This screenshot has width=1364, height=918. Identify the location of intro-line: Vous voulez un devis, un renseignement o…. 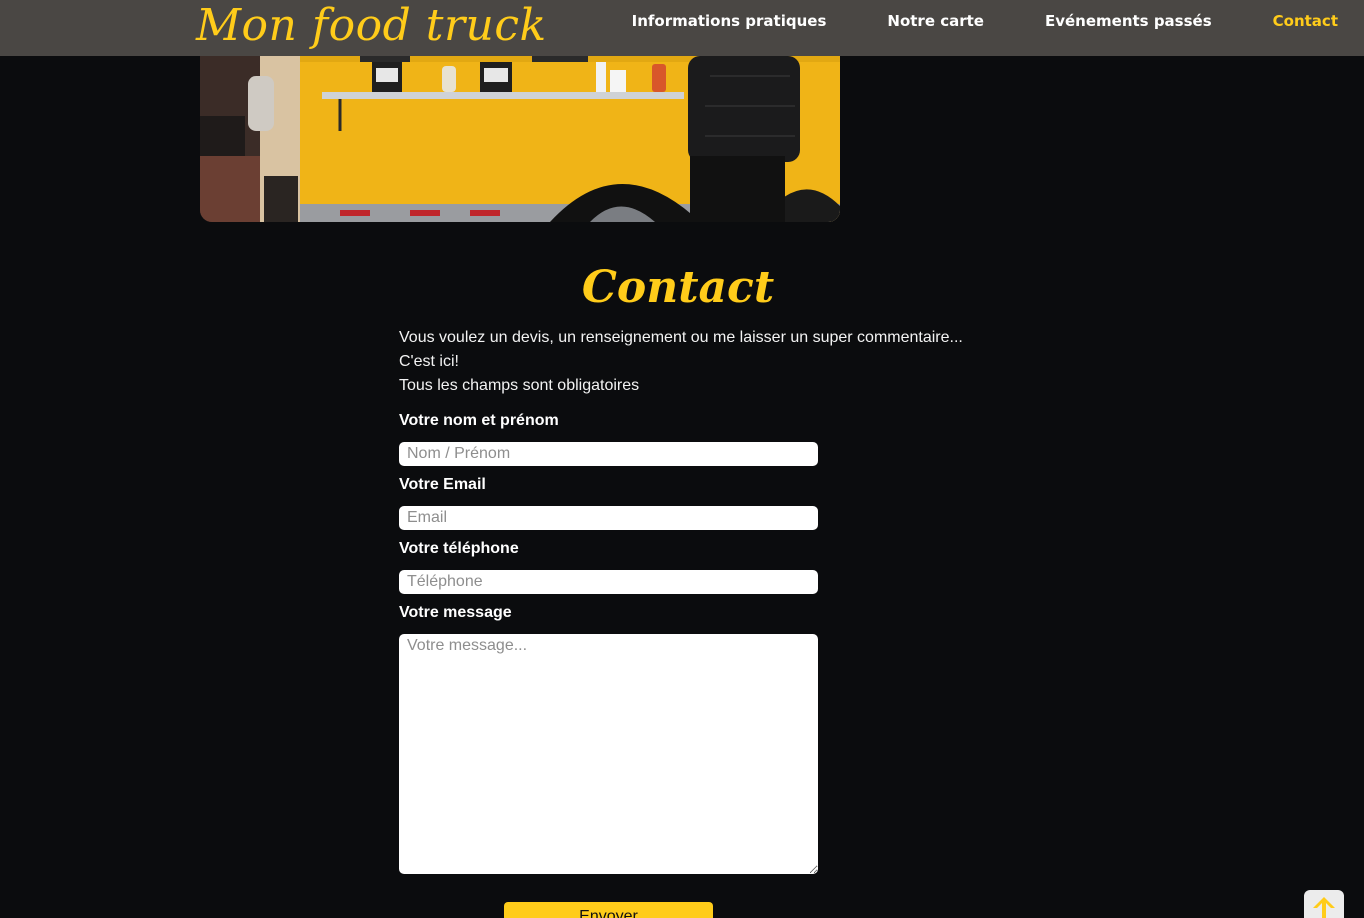
(681, 337).